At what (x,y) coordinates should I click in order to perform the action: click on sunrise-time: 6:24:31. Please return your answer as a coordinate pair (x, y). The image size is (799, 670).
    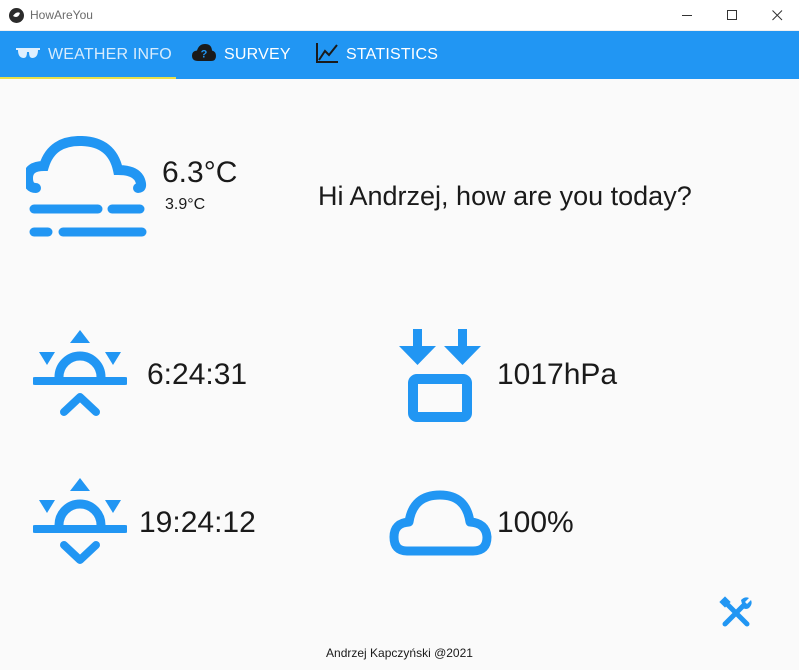
    Looking at the image, I should click on (197, 374).